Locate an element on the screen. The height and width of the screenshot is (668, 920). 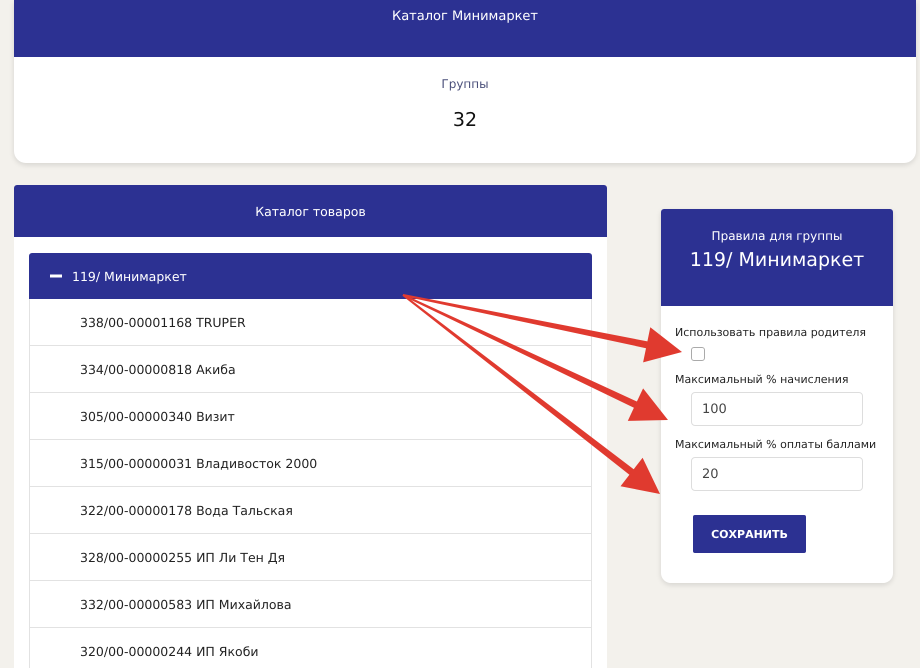
tree-item: 315/00-00000031 Владивосток 2000 is located at coordinates (310, 463).